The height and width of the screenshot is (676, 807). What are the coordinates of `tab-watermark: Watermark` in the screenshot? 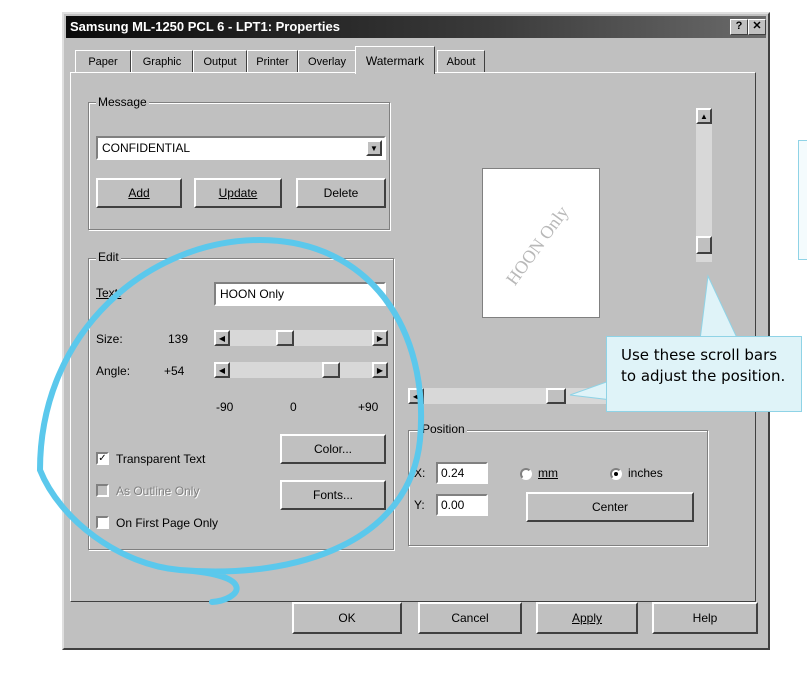 It's located at (395, 60).